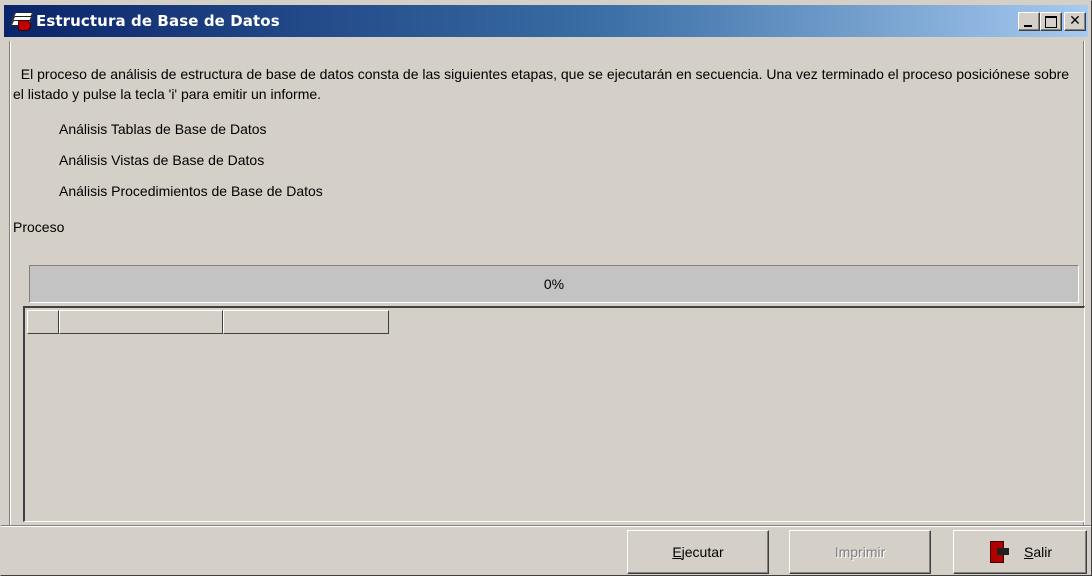 The height and width of the screenshot is (576, 1092). What do you see at coordinates (162, 160) in the screenshot?
I see `step-views: Análisis Vistas de Base de Datos` at bounding box center [162, 160].